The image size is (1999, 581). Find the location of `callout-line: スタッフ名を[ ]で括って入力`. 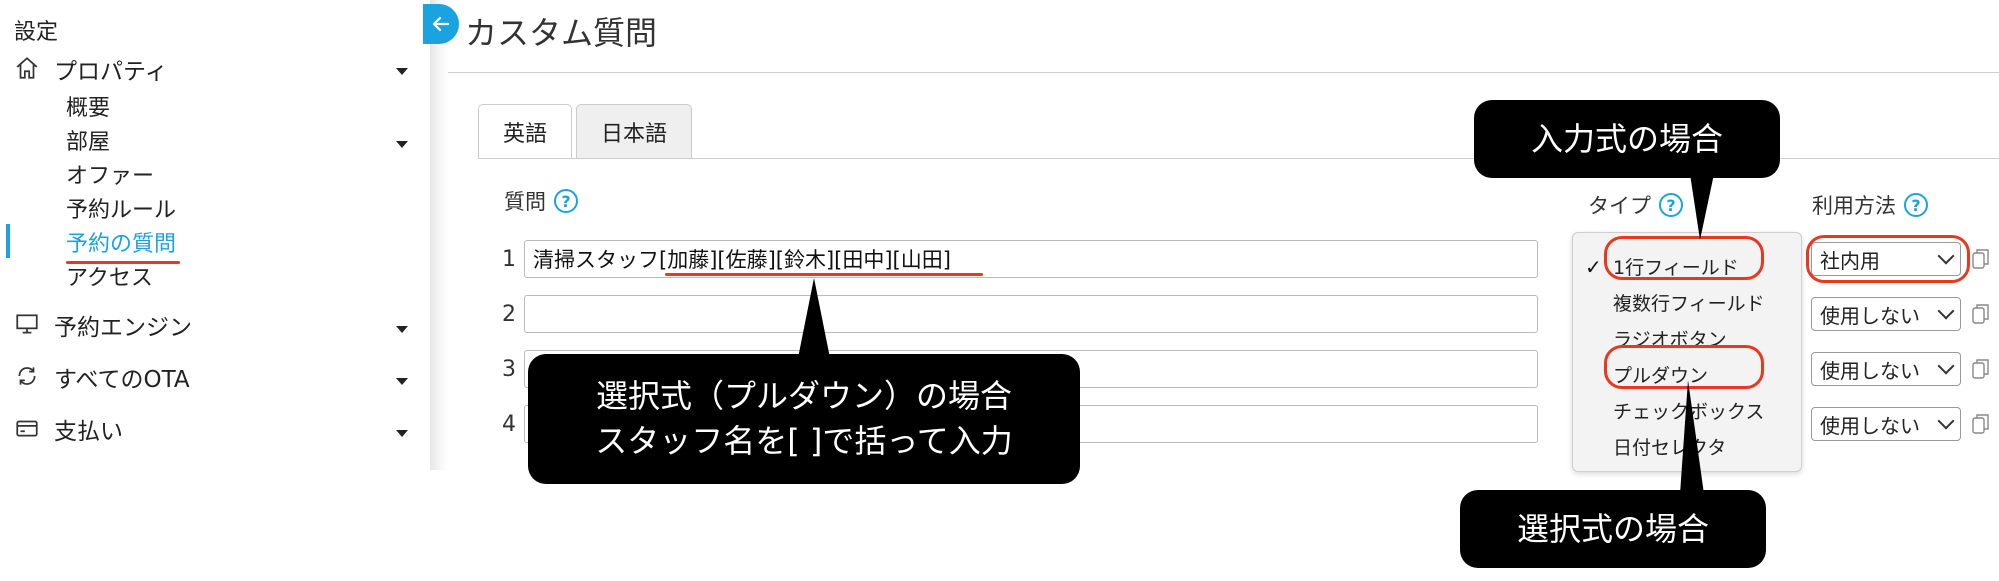

callout-line: スタッフ名を[ ]で括って入力 is located at coordinates (804, 441).